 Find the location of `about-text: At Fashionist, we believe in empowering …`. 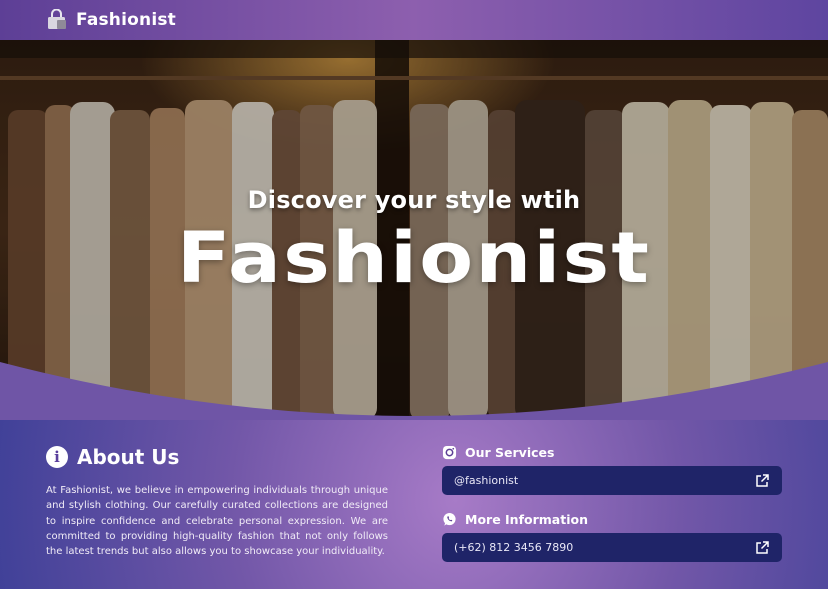

about-text: At Fashionist, we believe in empowering … is located at coordinates (217, 521).